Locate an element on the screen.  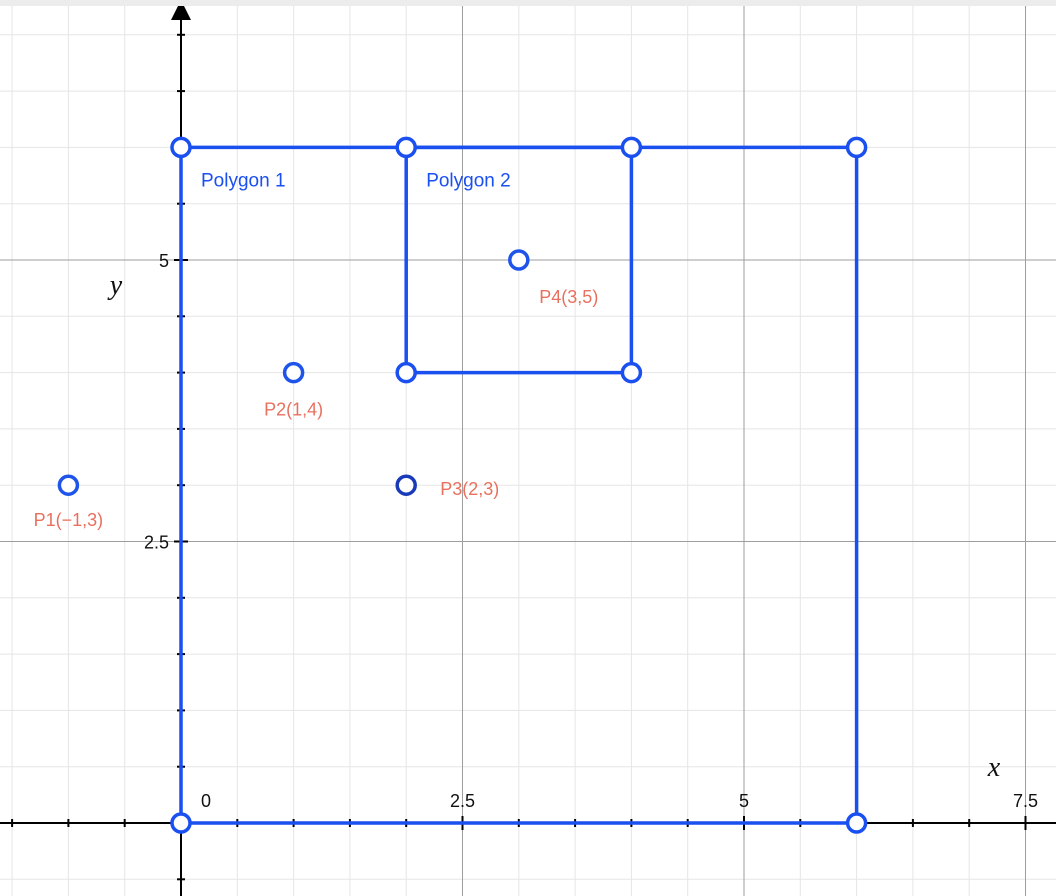
x-axis-label: x is located at coordinates (994, 767).